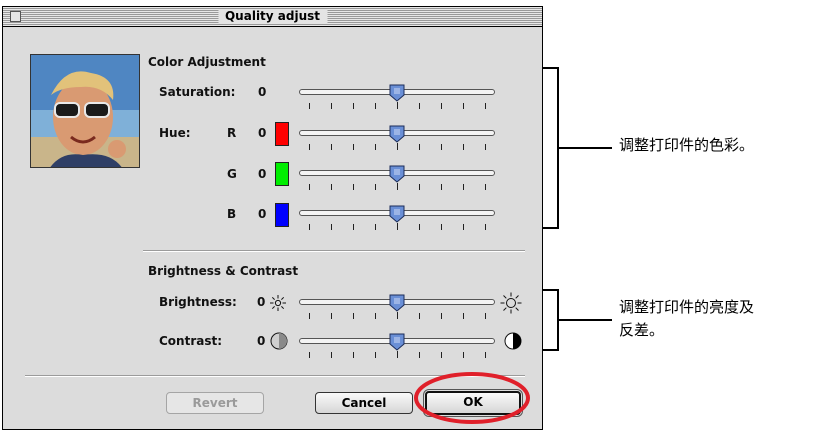  What do you see at coordinates (232, 133) in the screenshot?
I see `hue-r-label: R` at bounding box center [232, 133].